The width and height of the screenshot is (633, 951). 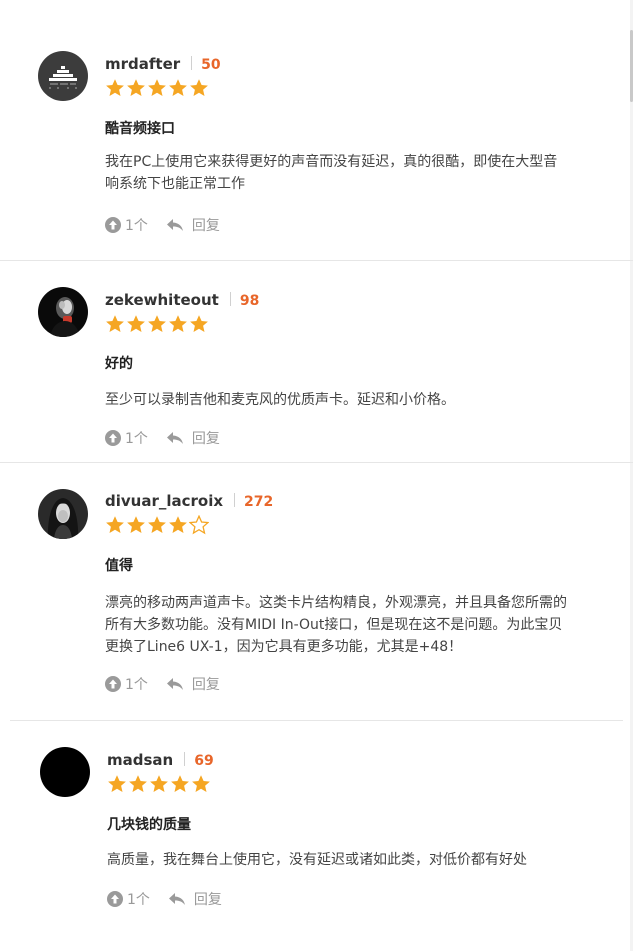 I want to click on user-points: 69, so click(x=204, y=761).